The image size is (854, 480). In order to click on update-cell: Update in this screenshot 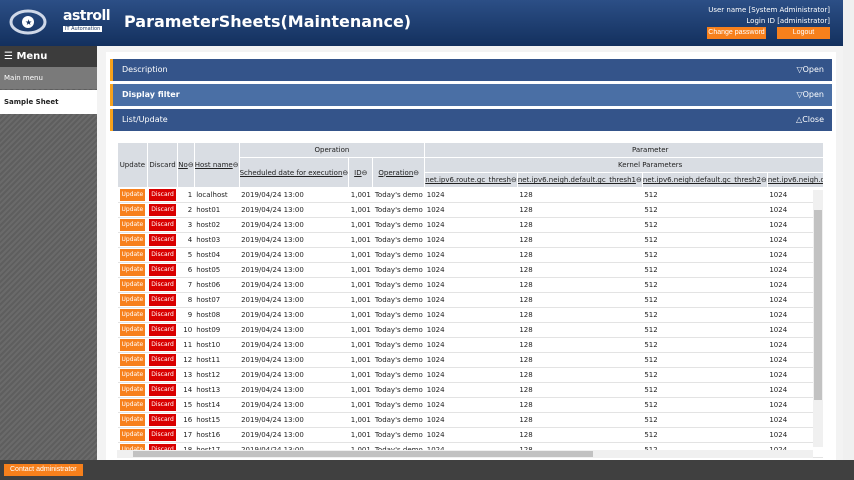, I will do `click(132, 390)`.